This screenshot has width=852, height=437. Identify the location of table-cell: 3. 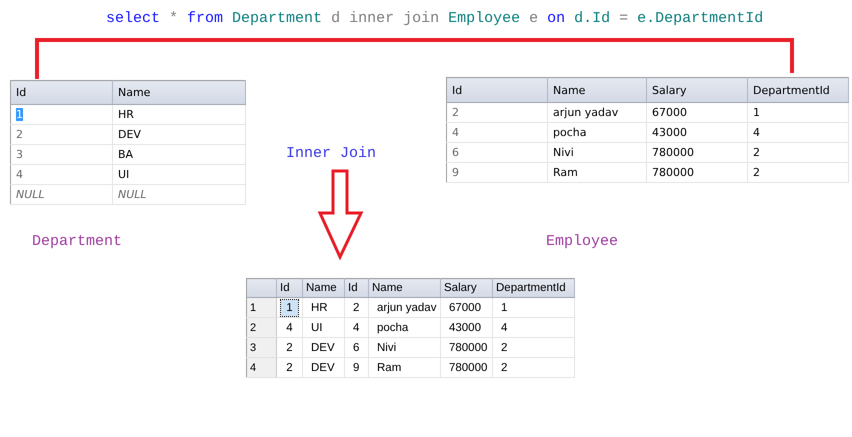
(61, 154).